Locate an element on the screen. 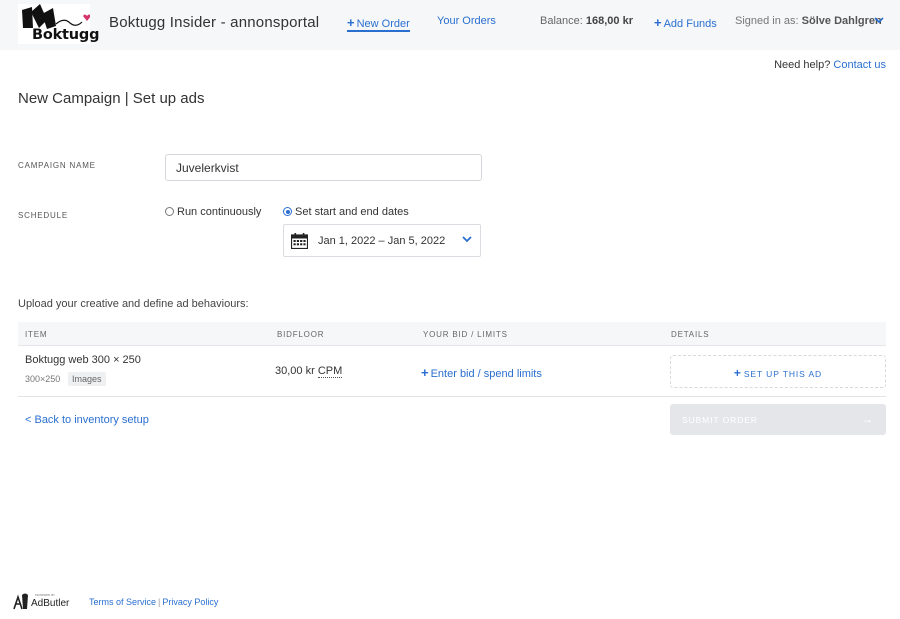  powered-by-text: POWERED BY is located at coordinates (45, 595).